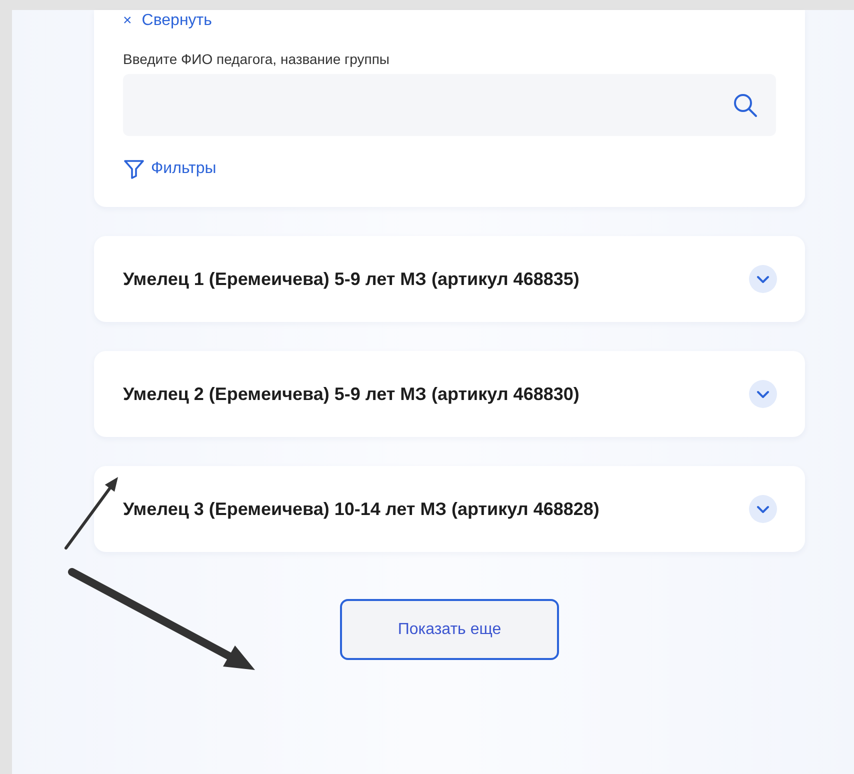 The width and height of the screenshot is (854, 774). What do you see at coordinates (256, 59) in the screenshot?
I see `search-label: Введите ФИО педагога, название группы` at bounding box center [256, 59].